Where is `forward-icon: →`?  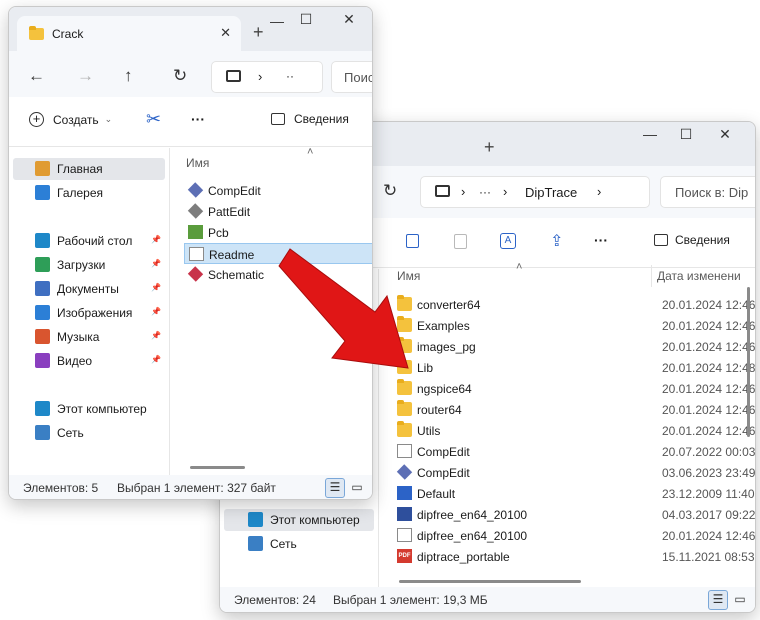
forward-icon: → is located at coordinates (85, 75).